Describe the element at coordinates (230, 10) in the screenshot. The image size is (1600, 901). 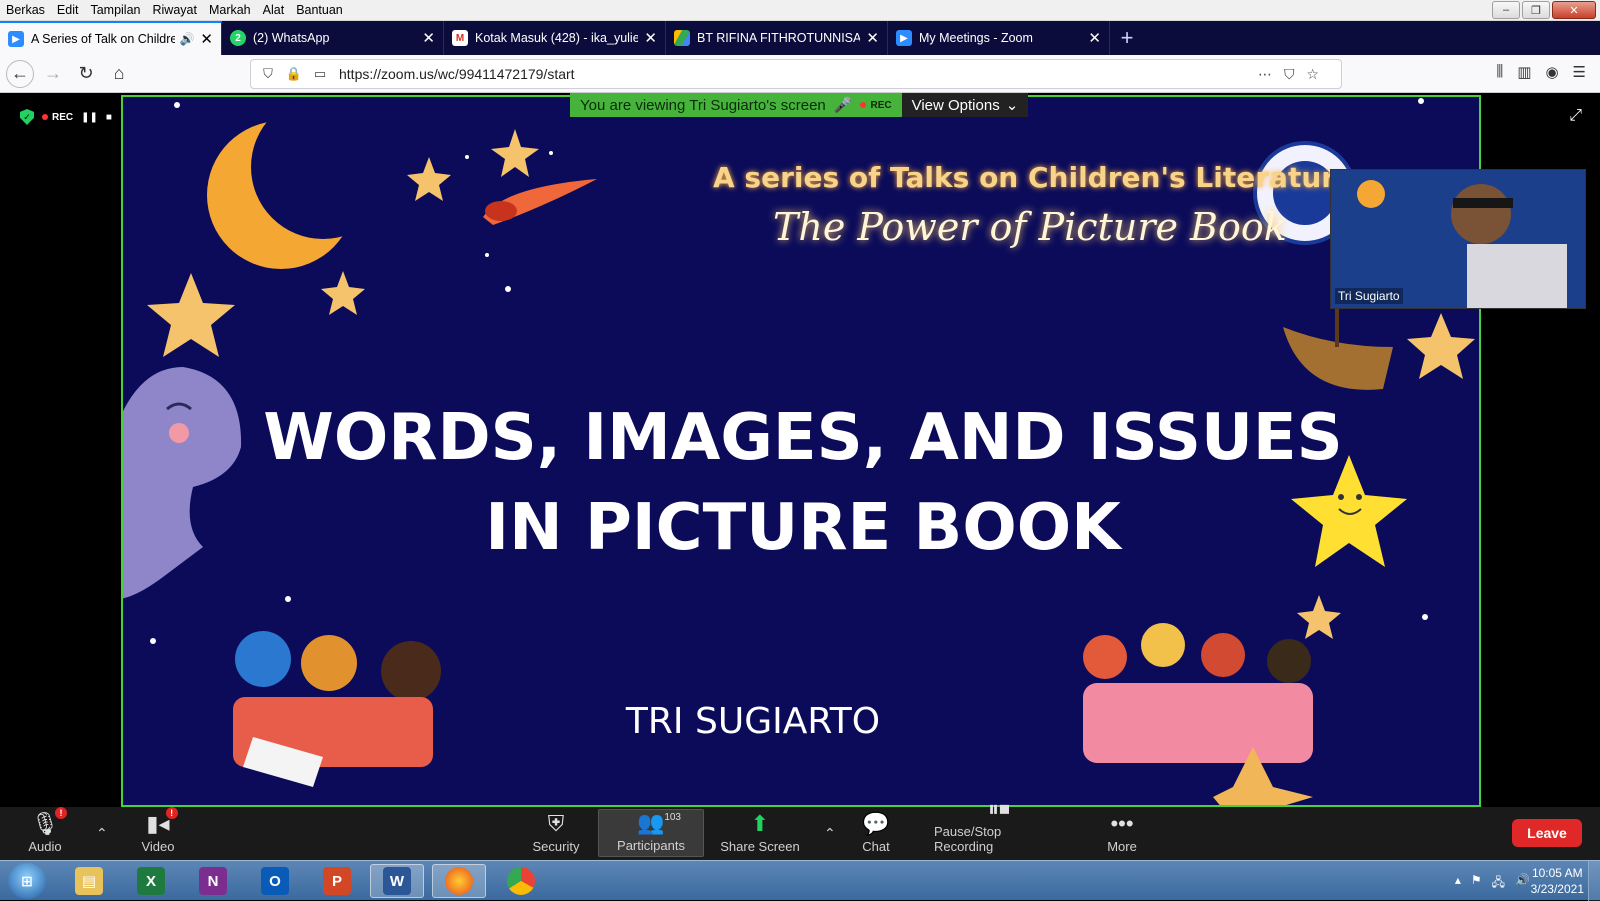
I see `menu-markah: Markah` at that location.